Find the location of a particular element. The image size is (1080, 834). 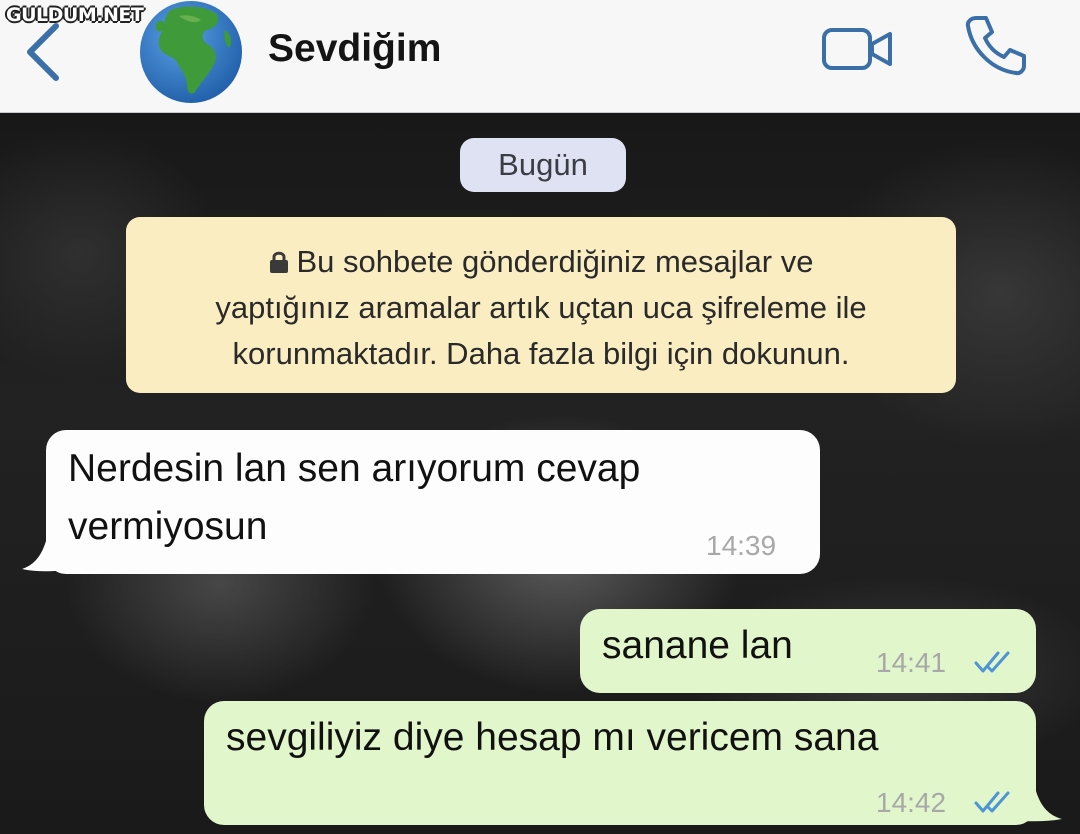

video-camera-icon is located at coordinates (857, 49).